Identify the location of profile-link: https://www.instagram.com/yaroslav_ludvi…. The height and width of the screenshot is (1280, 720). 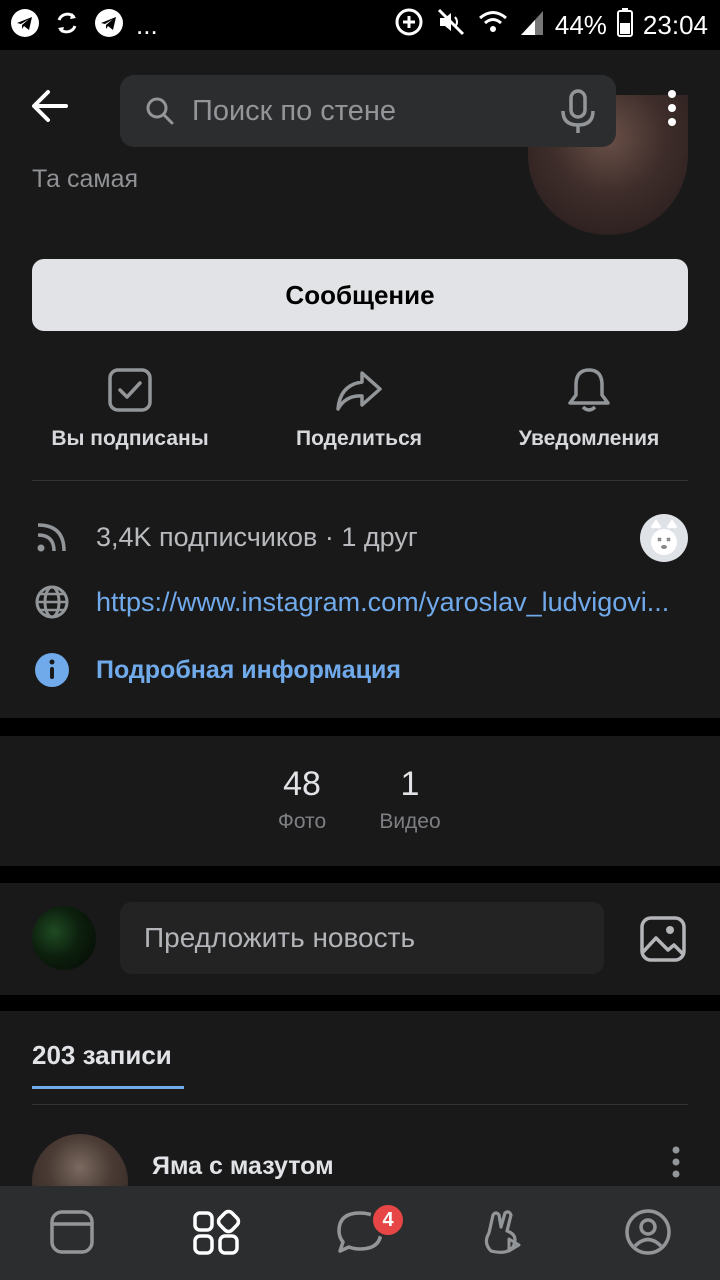
(391, 602).